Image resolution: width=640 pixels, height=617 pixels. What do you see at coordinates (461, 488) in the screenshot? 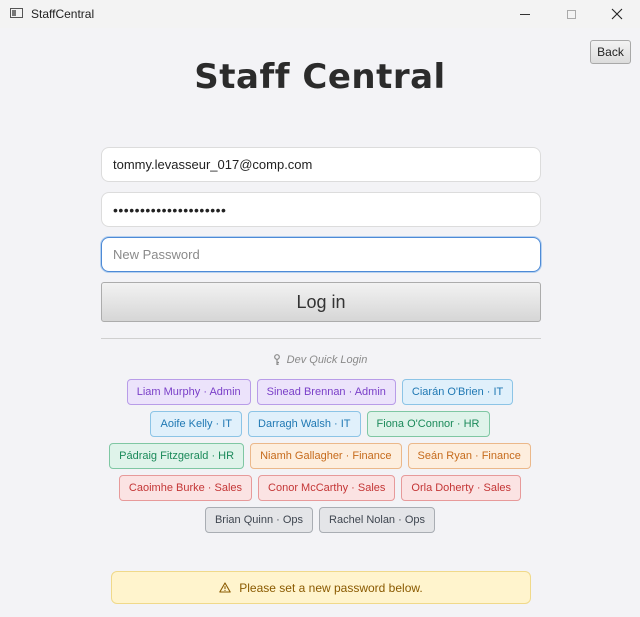
I see `quick-login-chip: Orla Doherty · Sales` at bounding box center [461, 488].